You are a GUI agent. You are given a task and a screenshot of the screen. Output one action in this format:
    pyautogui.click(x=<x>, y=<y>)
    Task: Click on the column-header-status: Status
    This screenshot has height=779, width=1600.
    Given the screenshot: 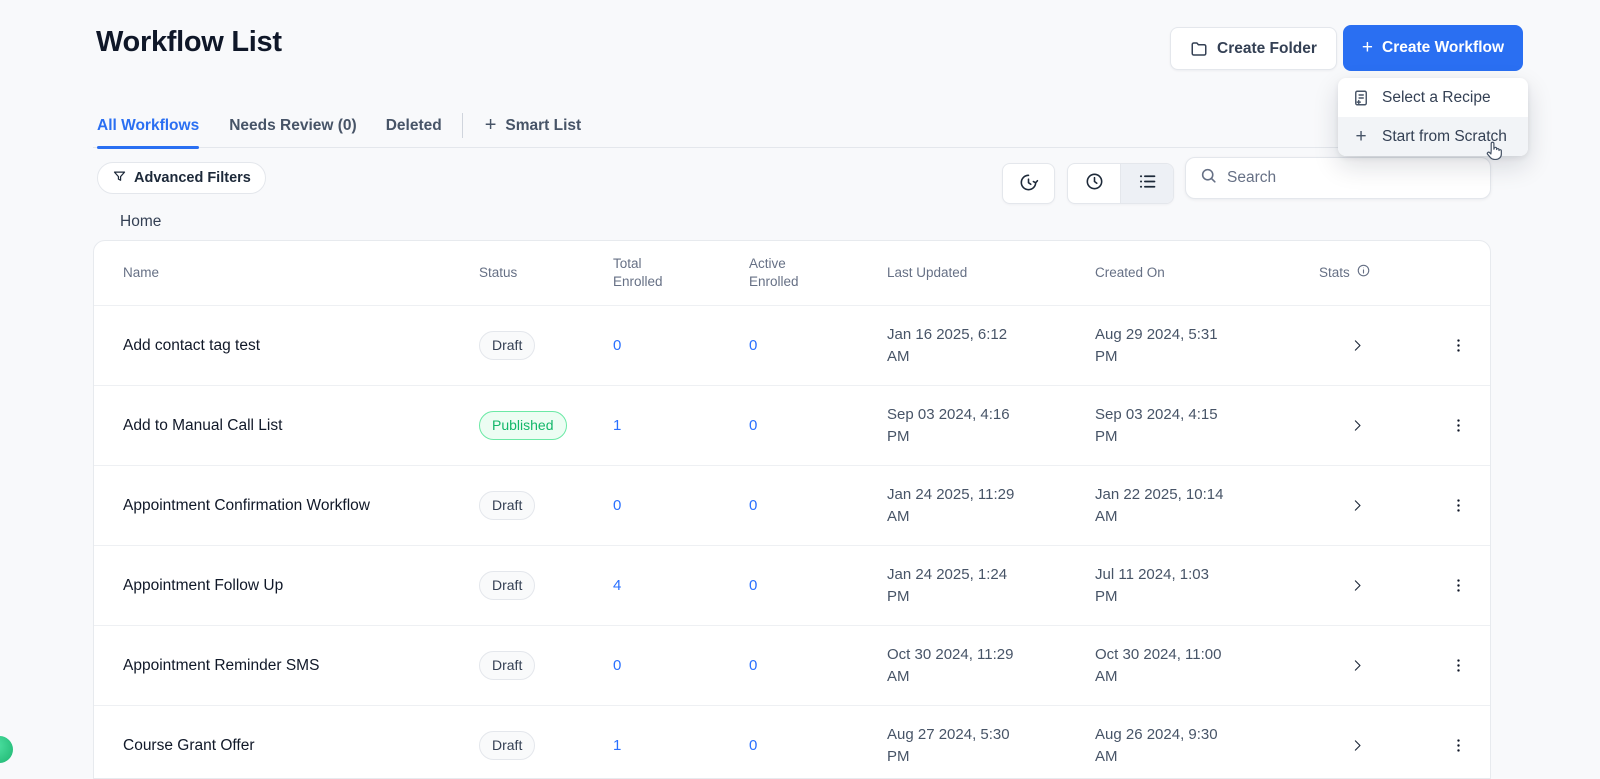 What is the action you would take?
    pyautogui.click(x=498, y=272)
    